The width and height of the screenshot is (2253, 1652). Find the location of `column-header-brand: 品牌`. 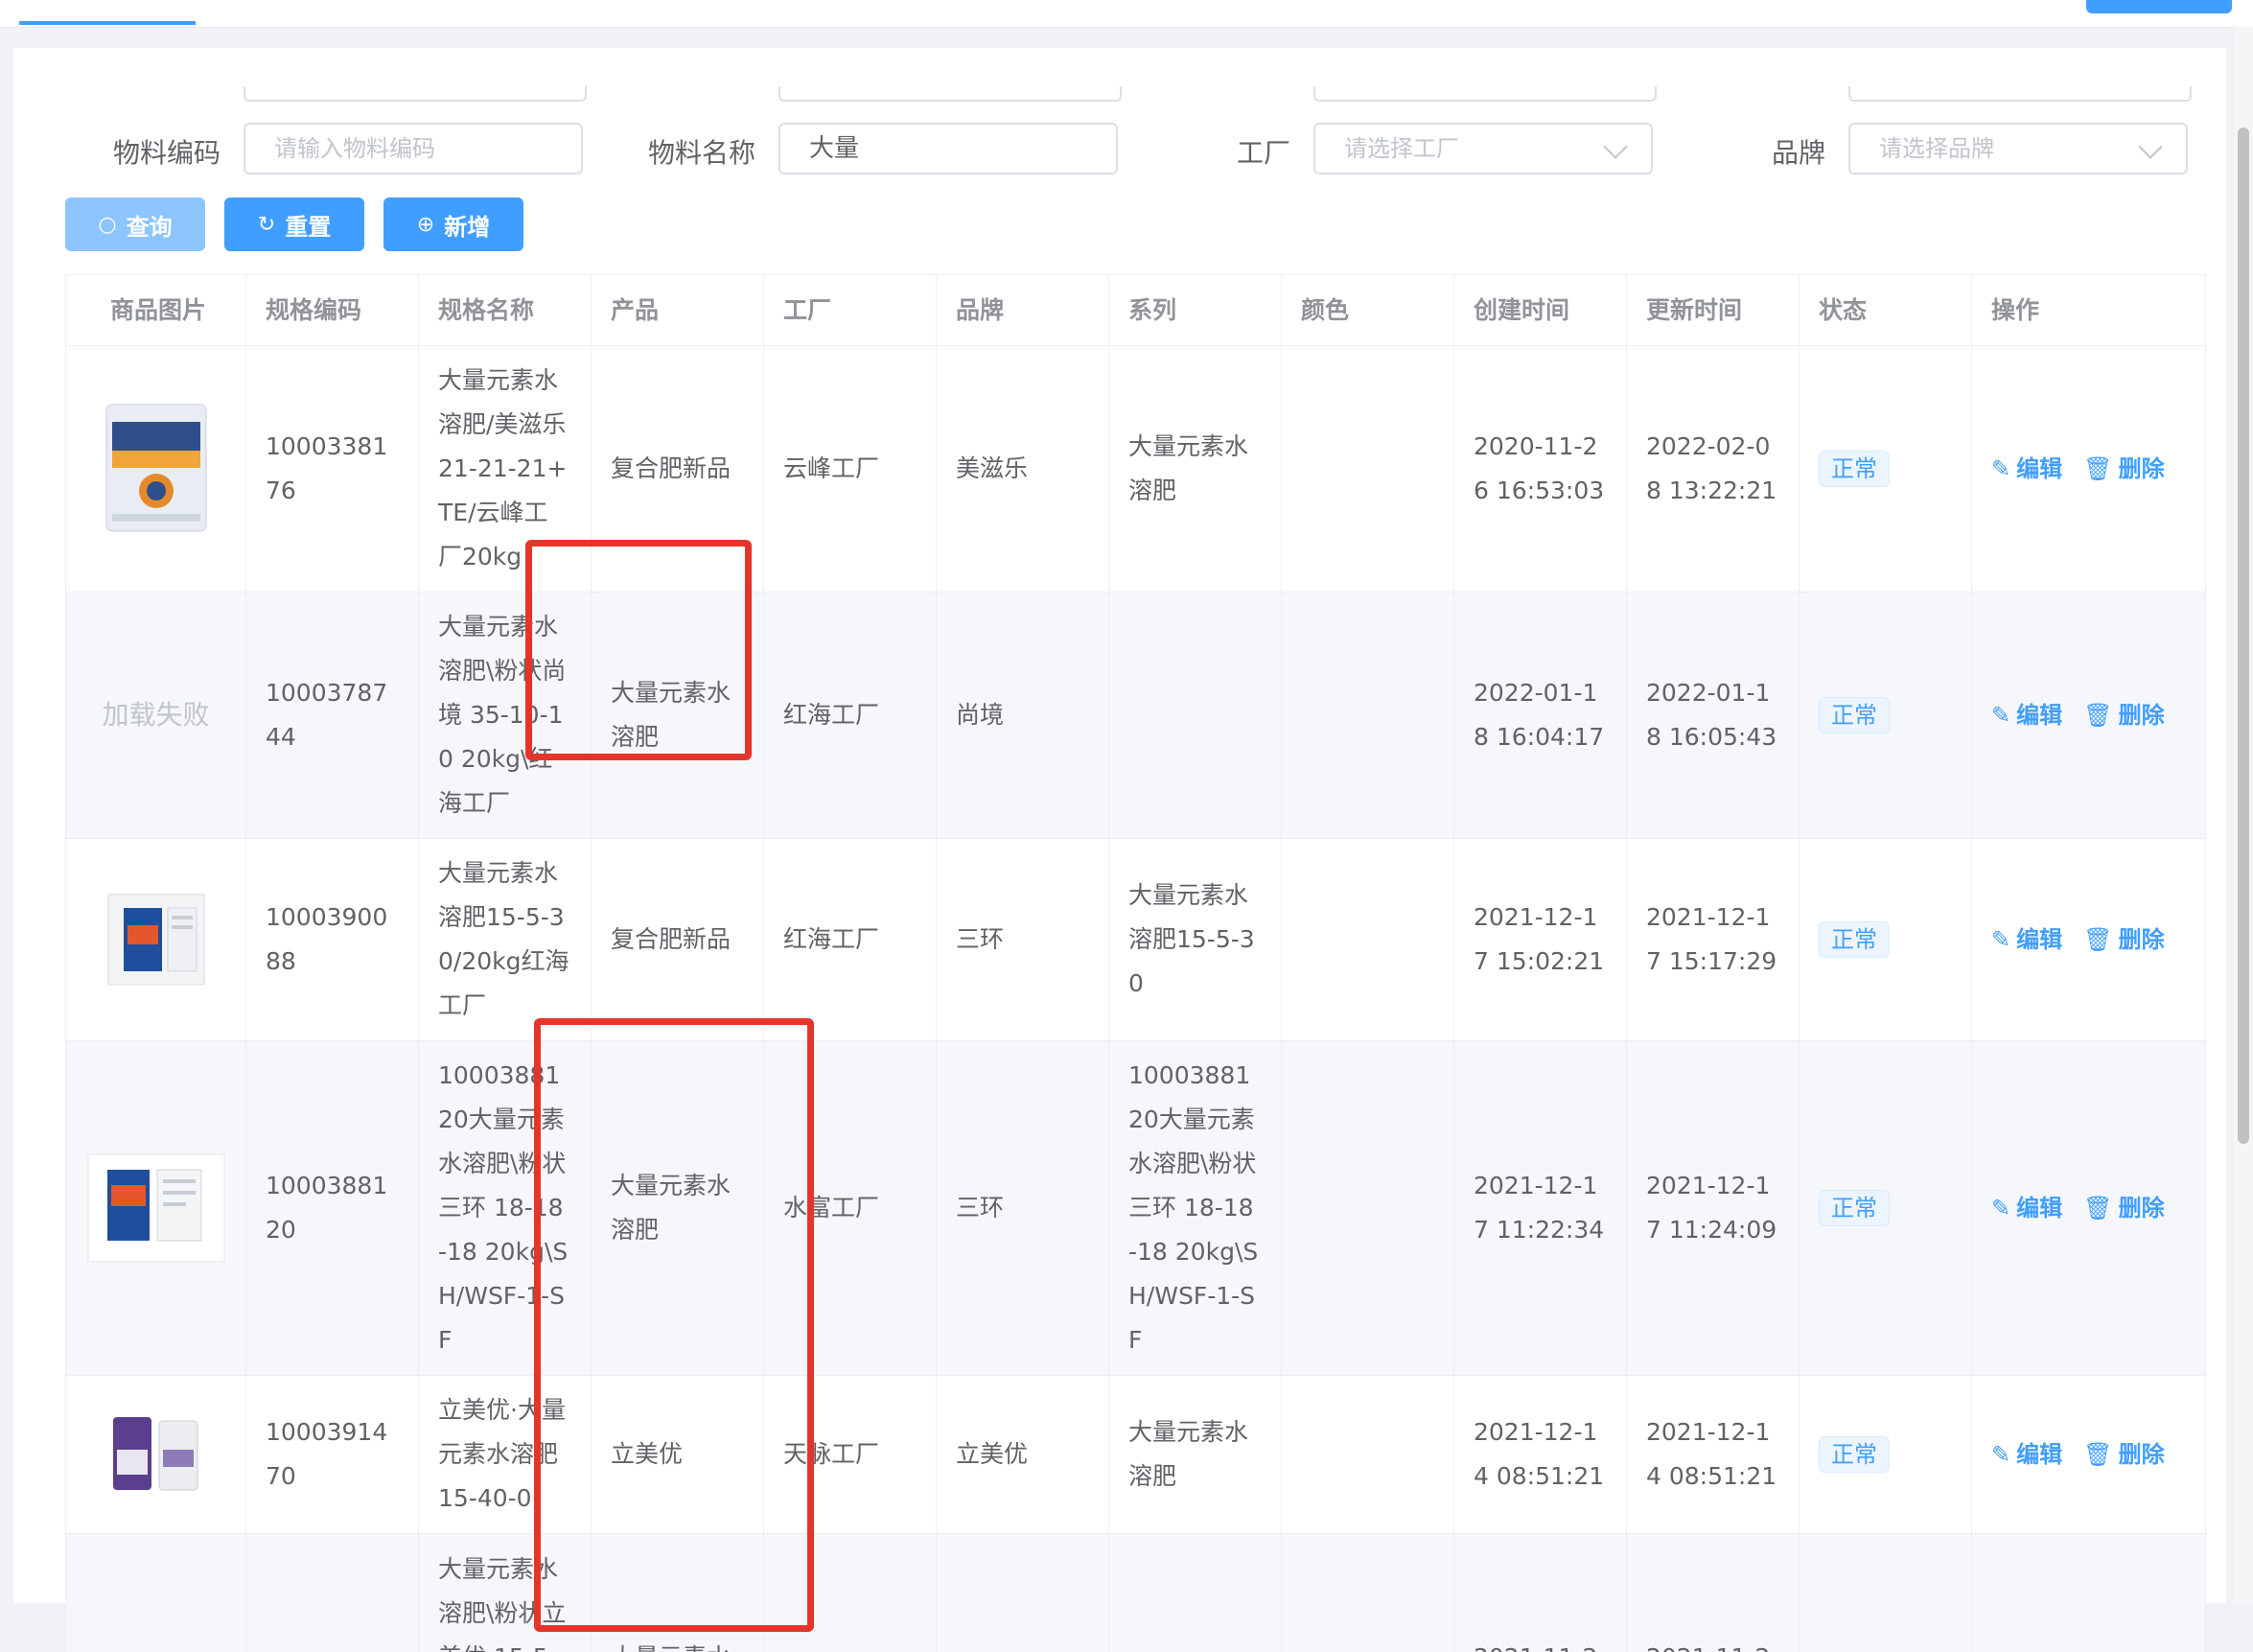

column-header-brand: 品牌 is located at coordinates (1023, 310).